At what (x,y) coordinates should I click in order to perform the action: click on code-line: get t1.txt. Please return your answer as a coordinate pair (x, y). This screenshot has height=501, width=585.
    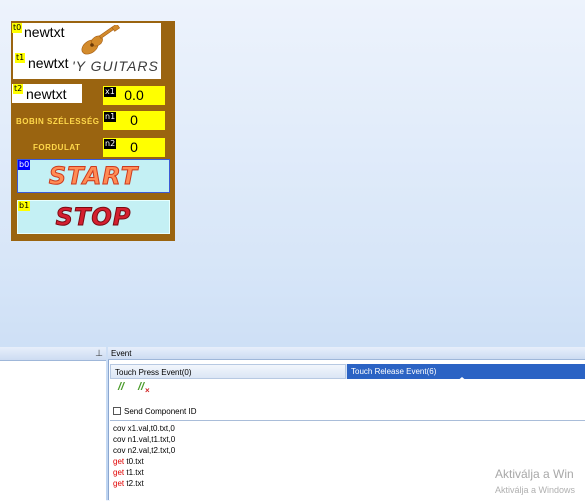
    Looking at the image, I should click on (128, 472).